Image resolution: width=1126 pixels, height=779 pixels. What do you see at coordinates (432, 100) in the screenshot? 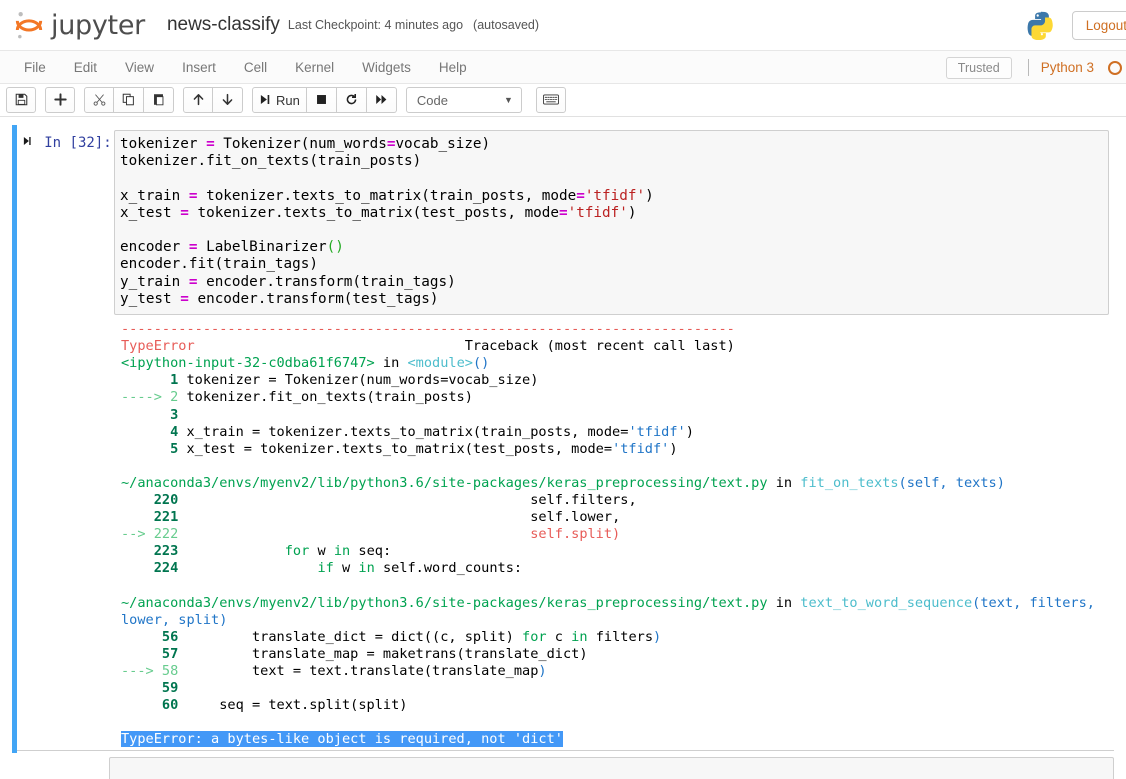
I see `cell-type-value: Code` at bounding box center [432, 100].